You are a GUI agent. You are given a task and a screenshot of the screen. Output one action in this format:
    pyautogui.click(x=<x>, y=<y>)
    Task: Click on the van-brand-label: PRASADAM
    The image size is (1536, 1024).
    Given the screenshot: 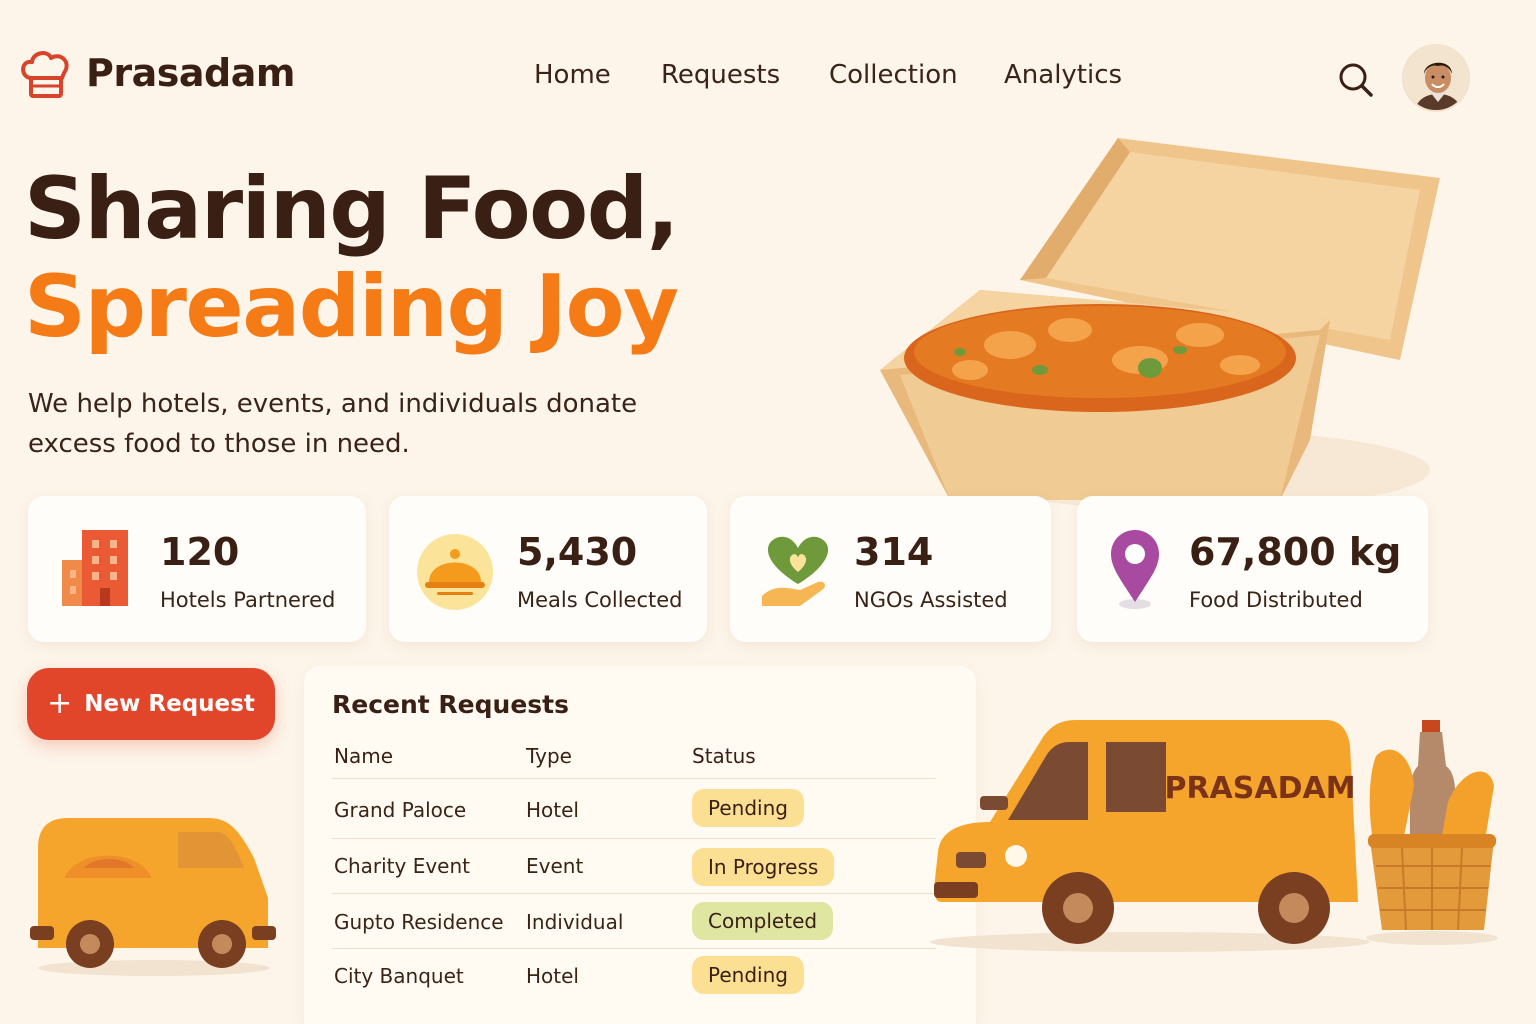 What is the action you would take?
    pyautogui.click(x=1259, y=788)
    